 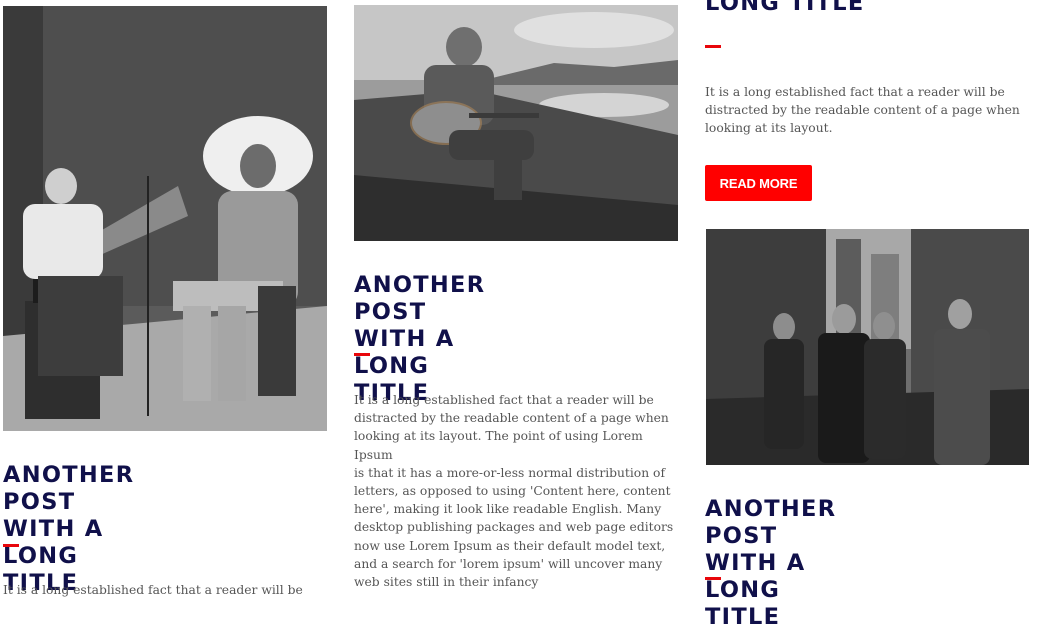 I want to click on read-more-button: Read more, so click(x=758, y=183).